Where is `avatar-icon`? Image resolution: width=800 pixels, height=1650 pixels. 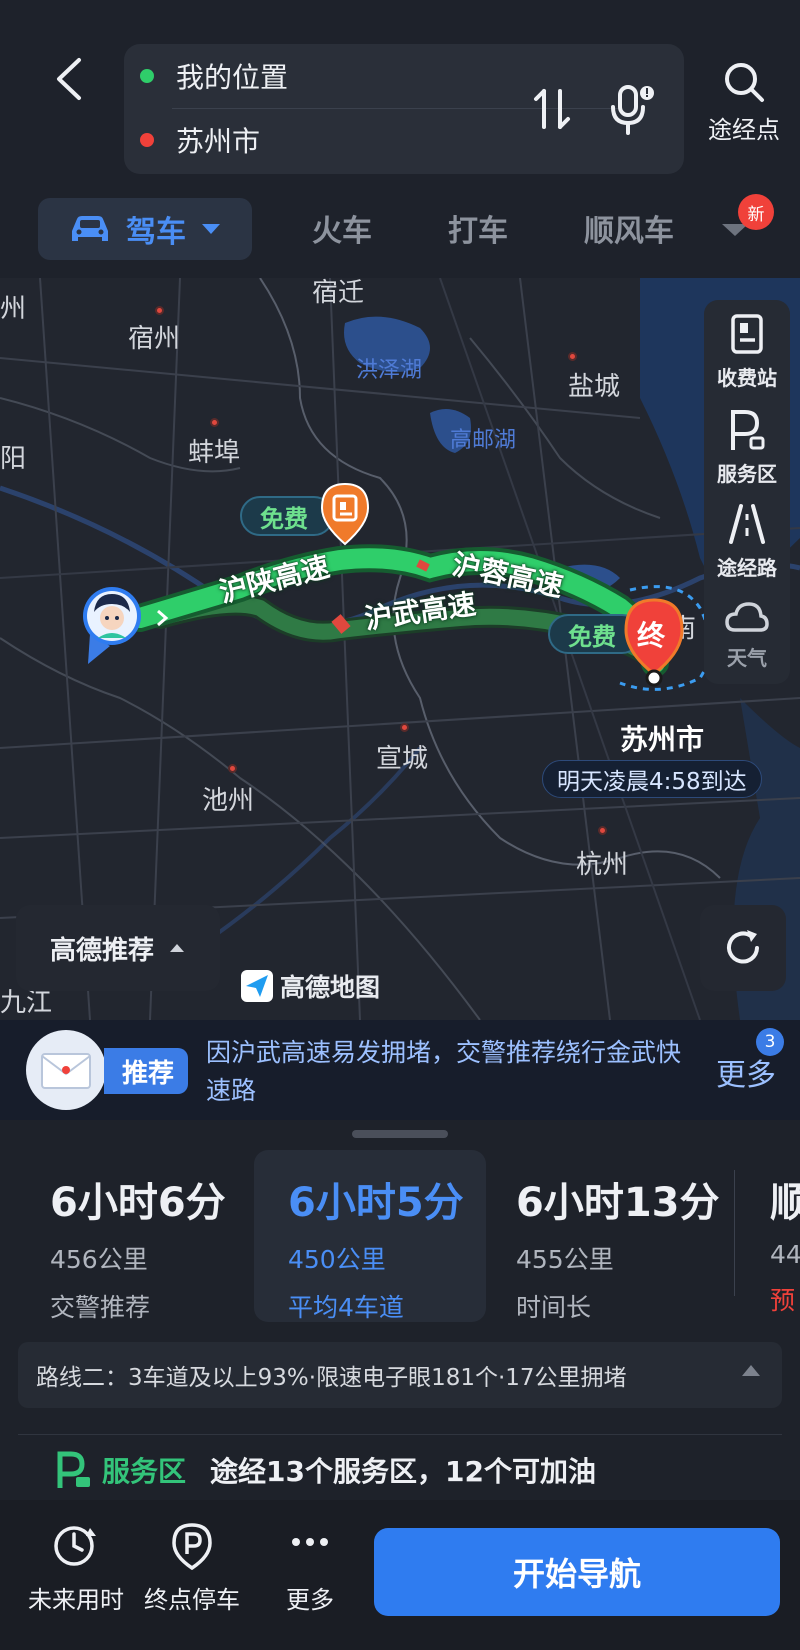 avatar-icon is located at coordinates (112, 625).